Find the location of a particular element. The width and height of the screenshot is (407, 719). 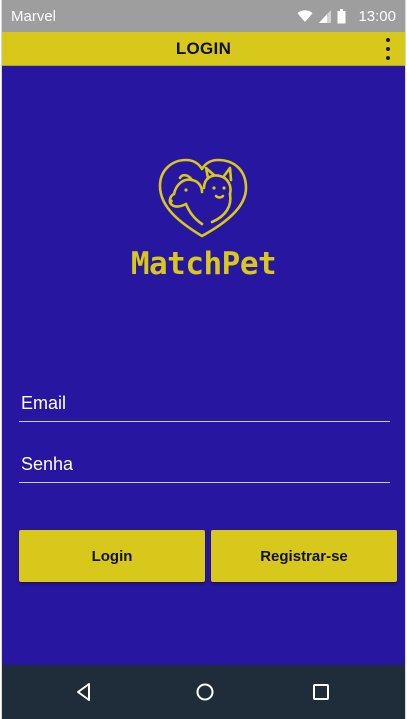

password-input is located at coordinates (204, 462).